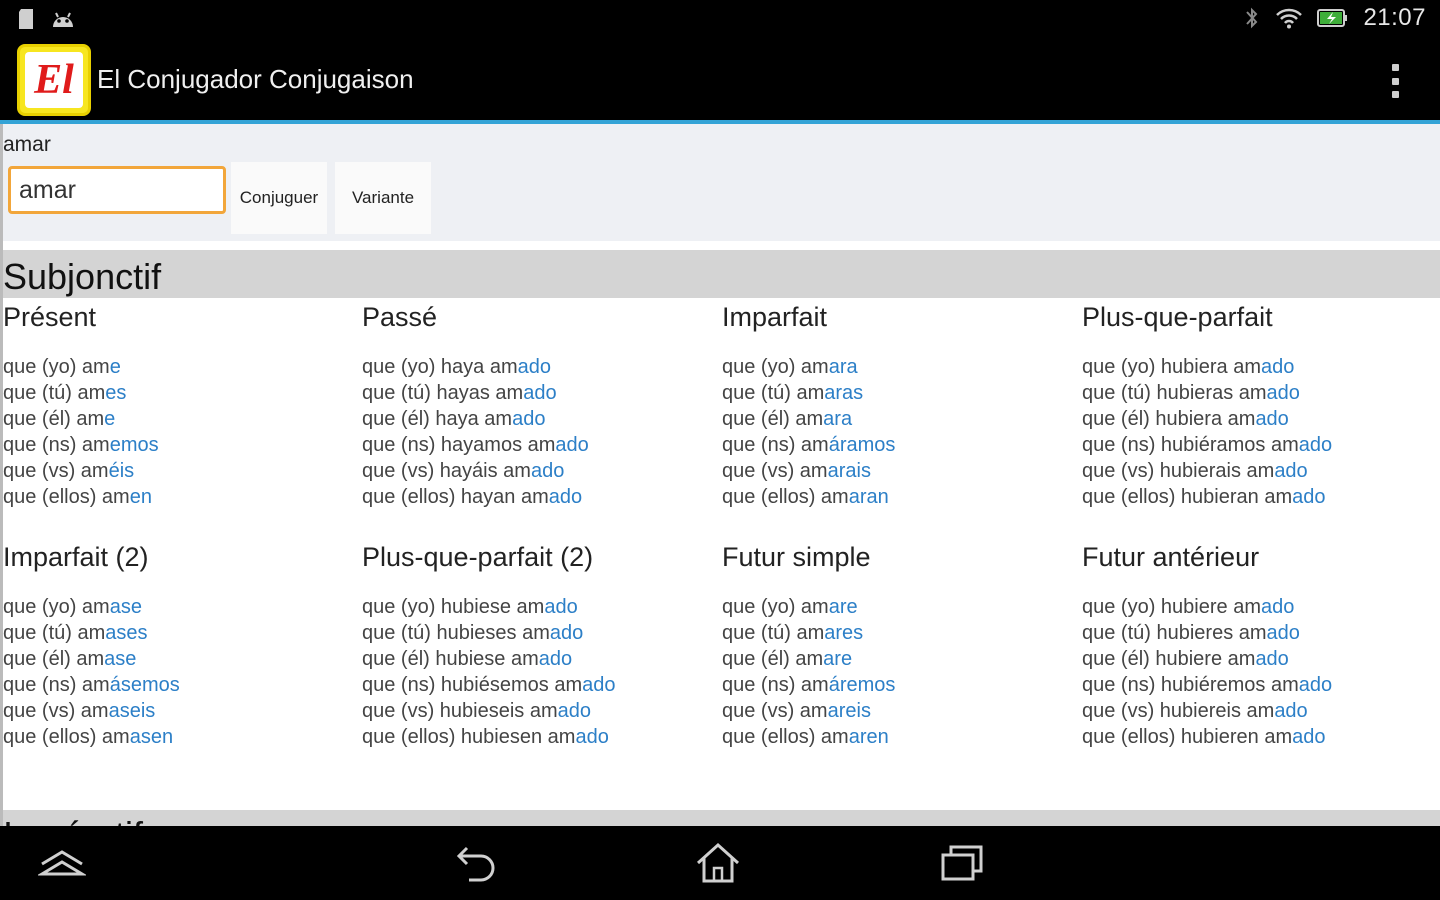 The width and height of the screenshot is (1440, 900). Describe the element at coordinates (470, 607) in the screenshot. I see `conjugation-row: que (yo) hubiese amado` at that location.